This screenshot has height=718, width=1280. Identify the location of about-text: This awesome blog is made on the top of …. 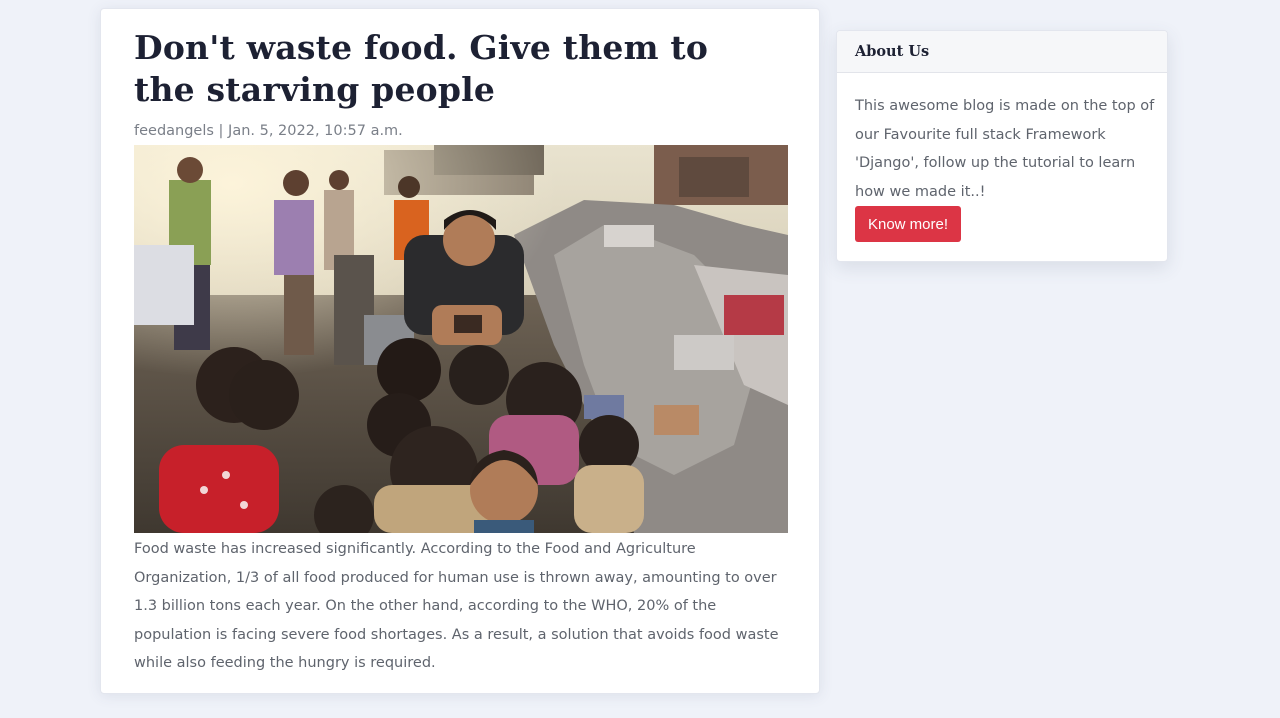
(1005, 149).